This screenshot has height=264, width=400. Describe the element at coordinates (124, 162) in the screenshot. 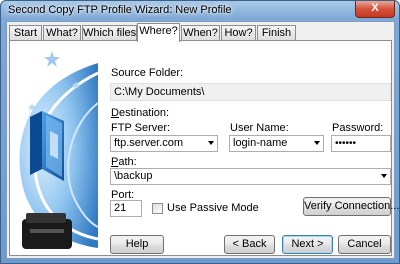

I see `path-label: Path:` at that location.